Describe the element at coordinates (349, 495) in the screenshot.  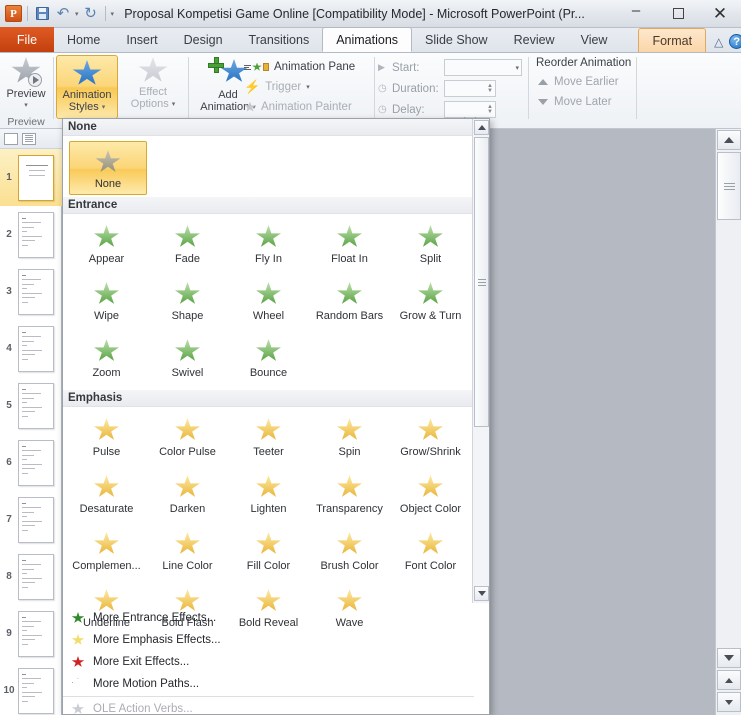
I see `gallery-item-transparency: Transparency` at that location.